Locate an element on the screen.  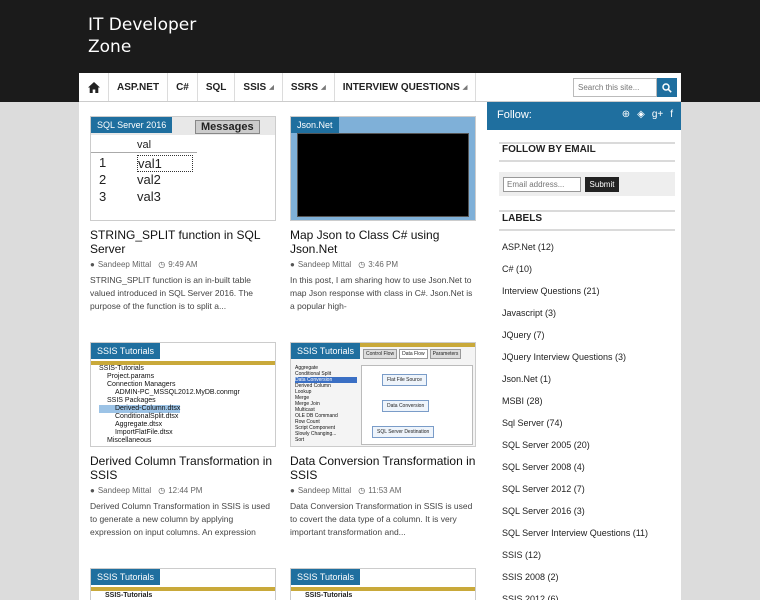
rss-icon: ⊕ is located at coordinates (626, 114).